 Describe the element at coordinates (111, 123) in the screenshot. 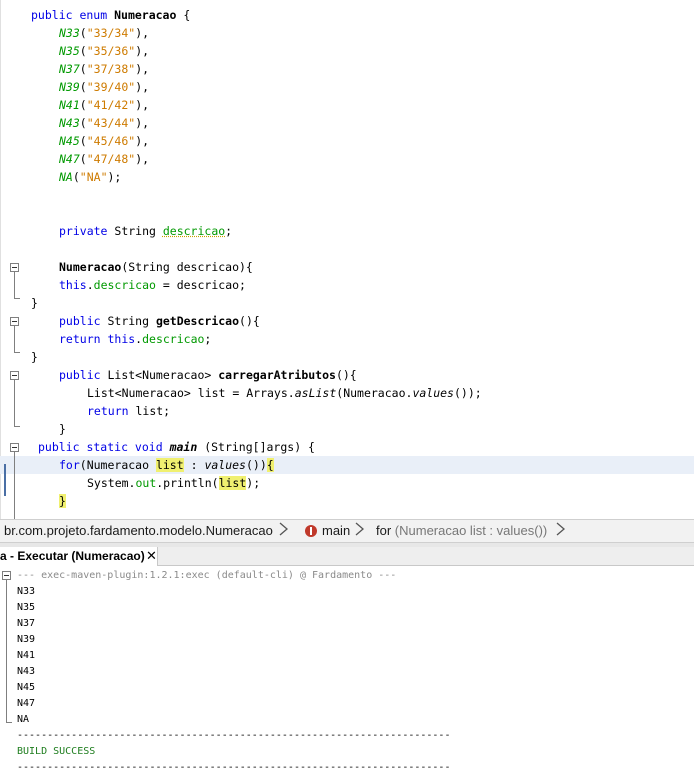

I see `code-token: "43/44"` at that location.